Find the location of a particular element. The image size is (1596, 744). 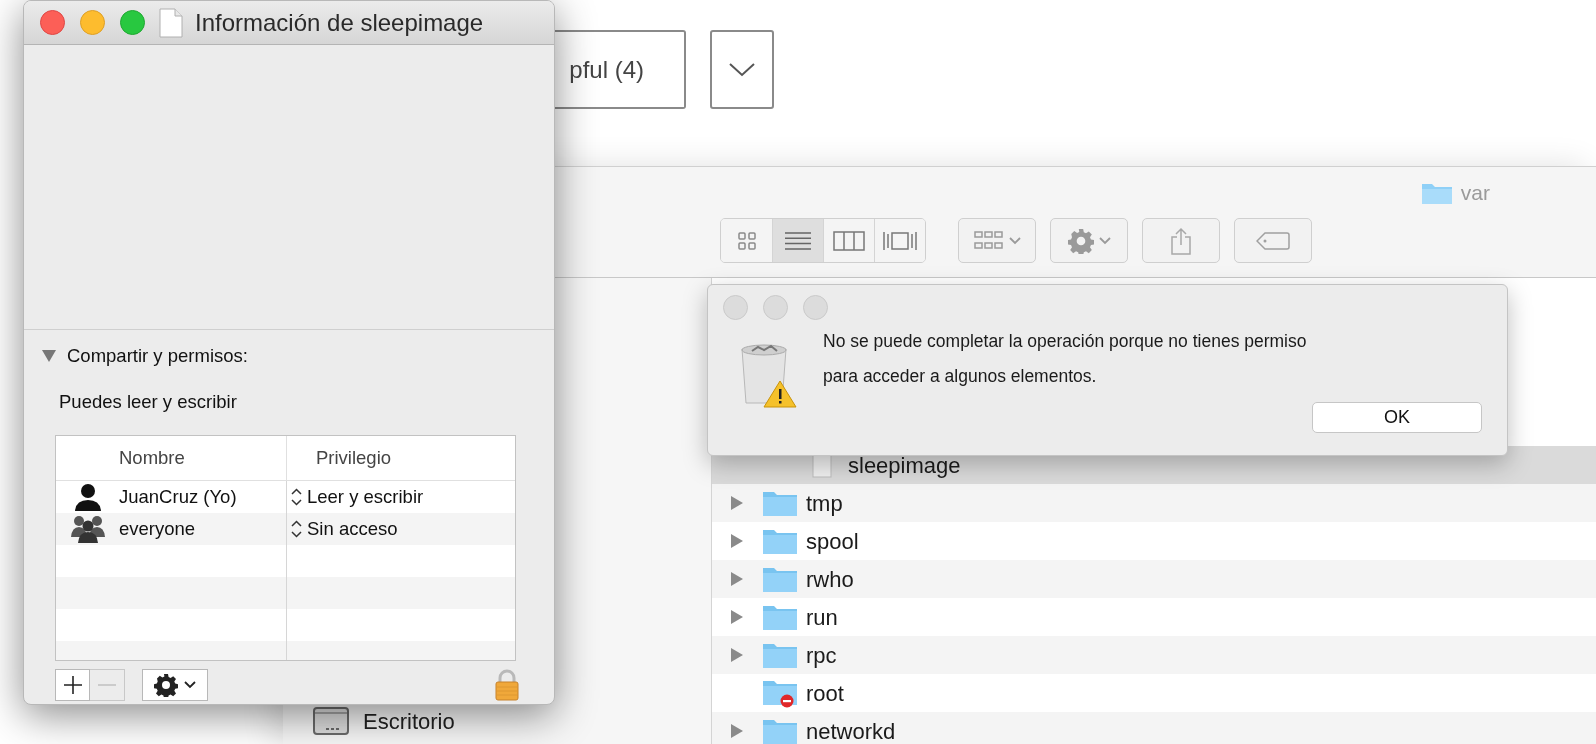

window-title: Información de sleepimage is located at coordinates (339, 22).